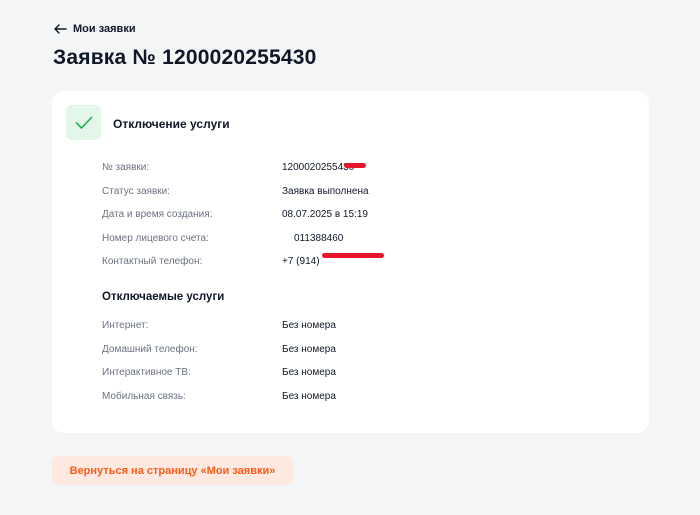  I want to click on back-link: Мои заявки, so click(94, 29).